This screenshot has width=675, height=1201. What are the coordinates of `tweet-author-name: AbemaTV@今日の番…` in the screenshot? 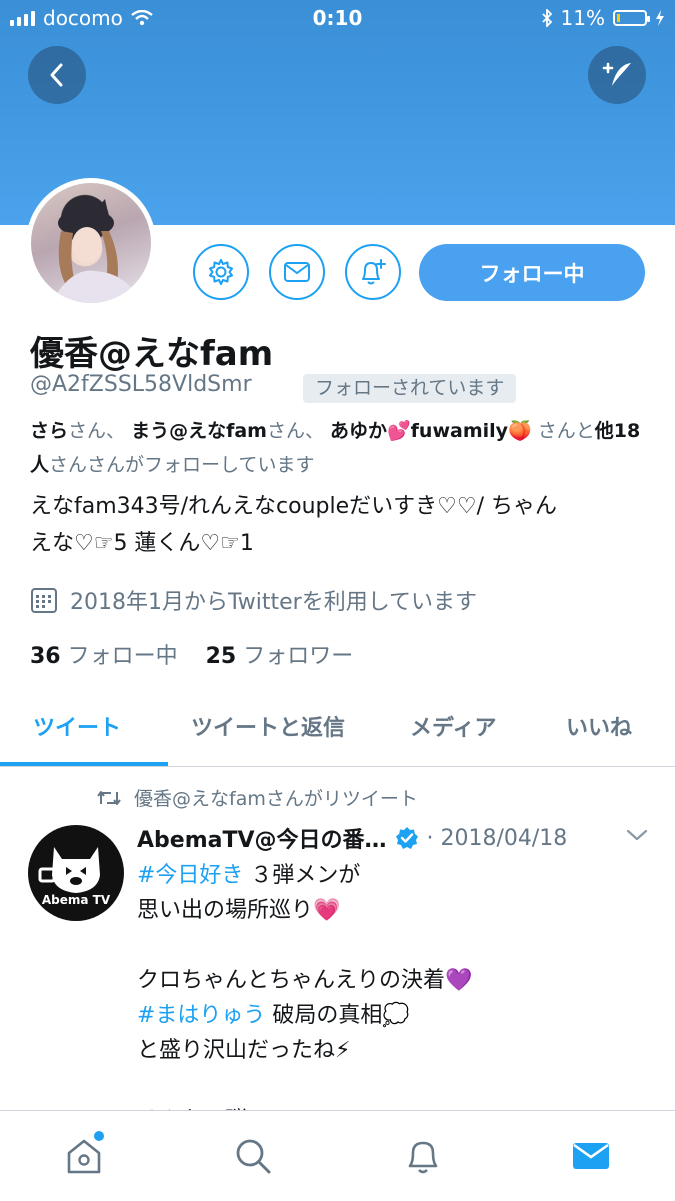 It's located at (262, 838).